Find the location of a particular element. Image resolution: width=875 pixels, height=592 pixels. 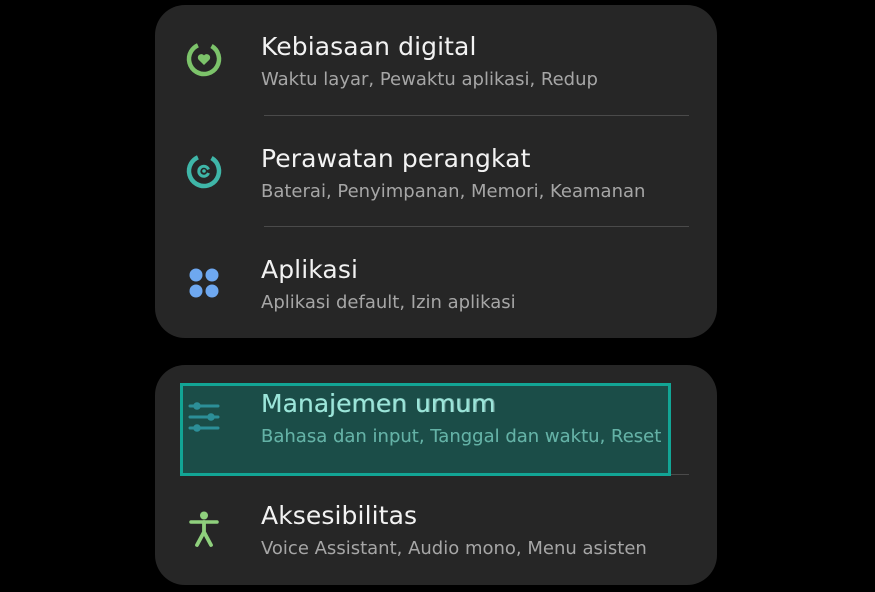

item-title: Kebiasaan digital is located at coordinates (369, 46).